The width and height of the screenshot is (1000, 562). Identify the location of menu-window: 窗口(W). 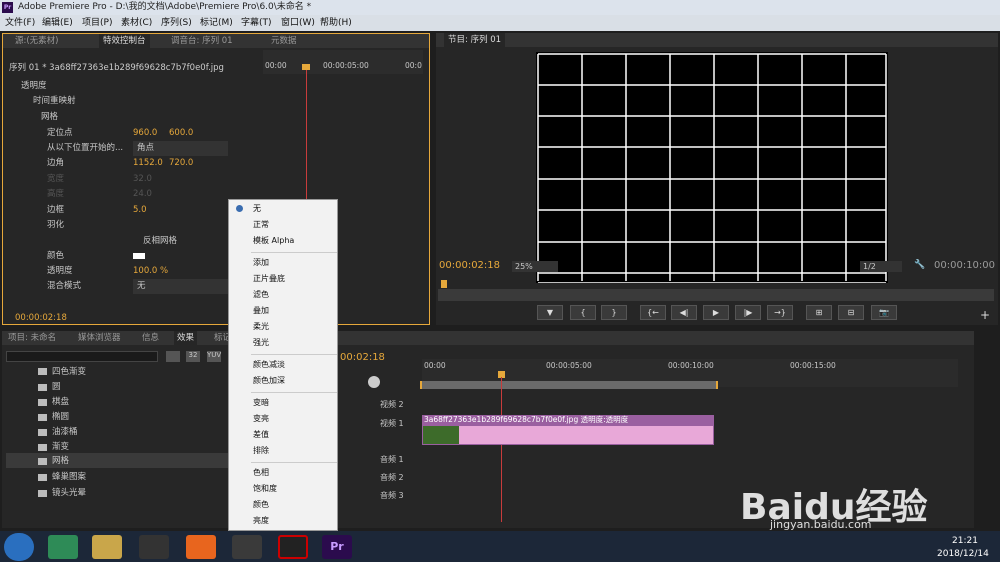
(298, 23).